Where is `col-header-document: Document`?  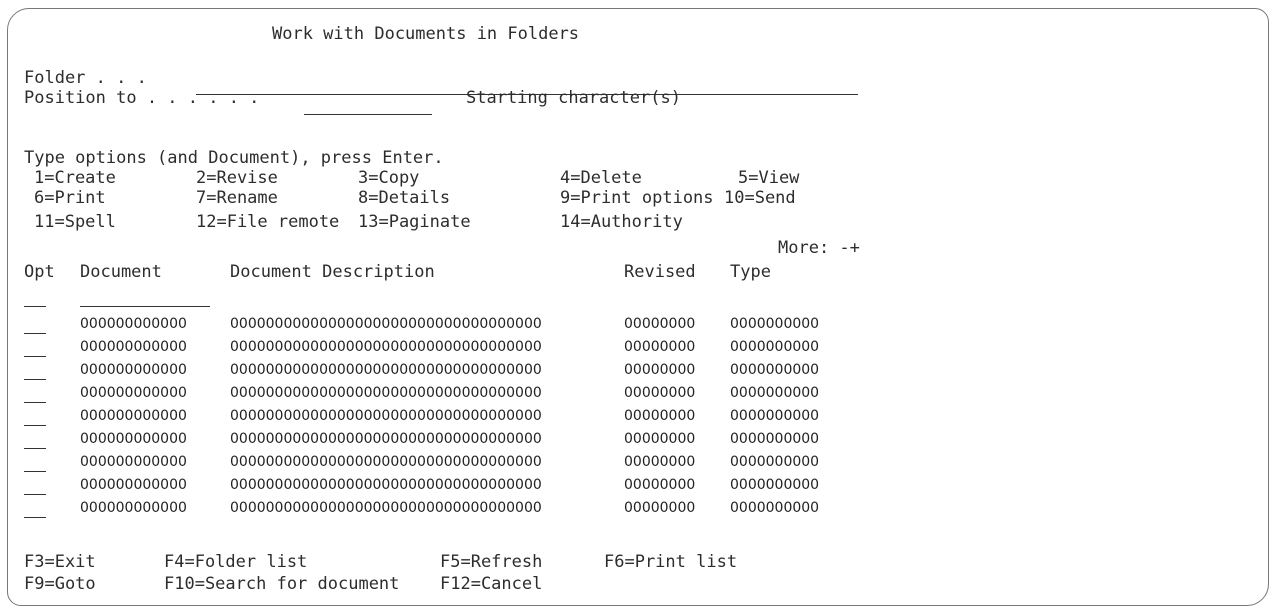
col-header-document: Document is located at coordinates (121, 272).